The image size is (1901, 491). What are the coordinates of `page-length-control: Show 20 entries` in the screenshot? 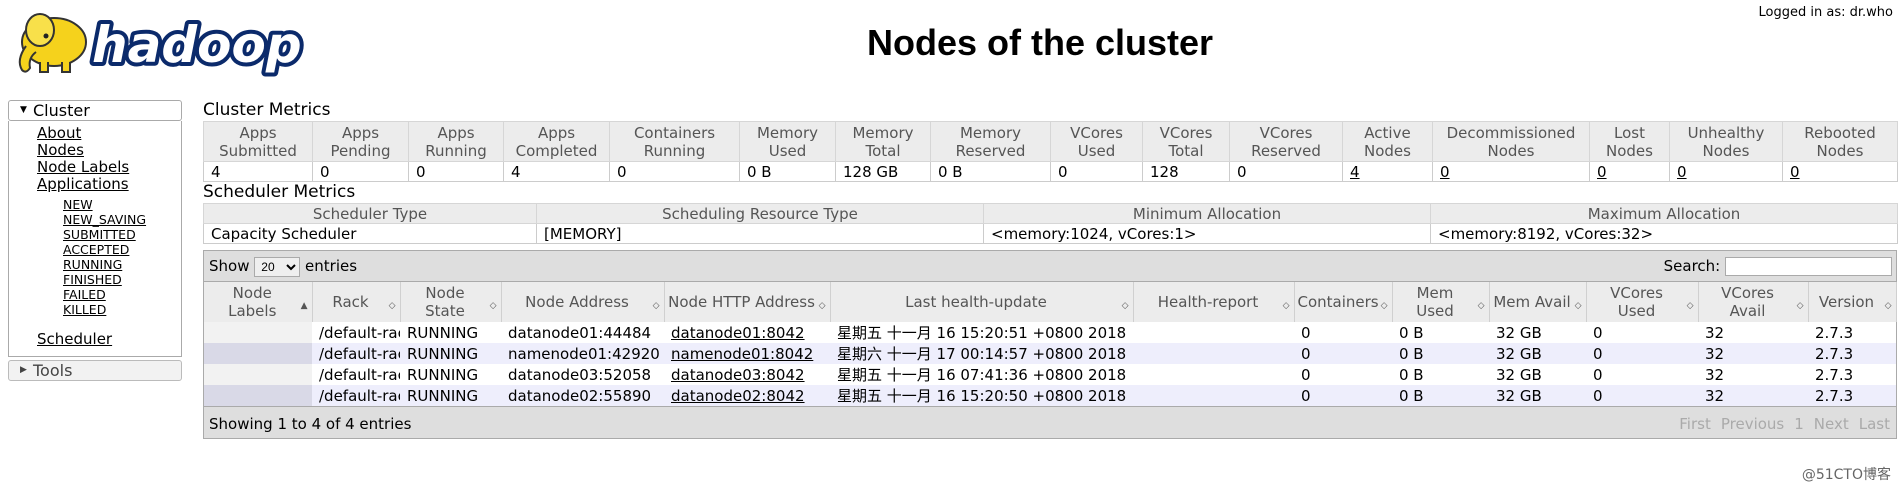 It's located at (283, 267).